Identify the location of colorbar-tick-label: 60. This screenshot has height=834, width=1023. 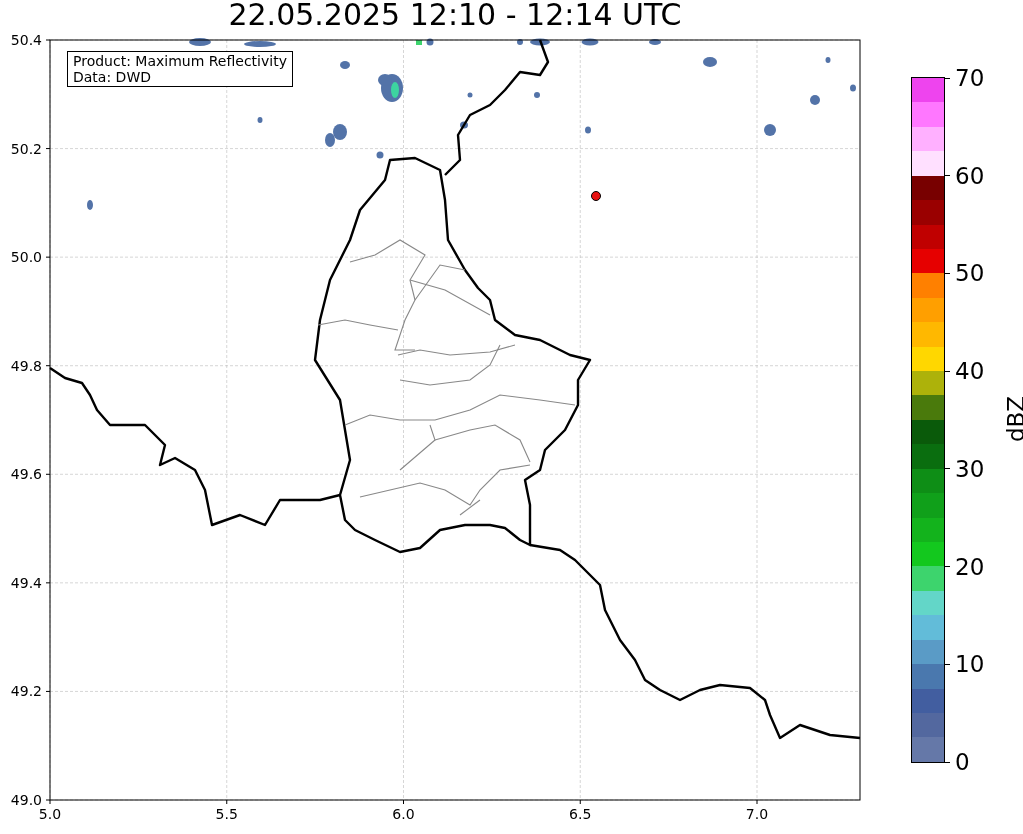
(970, 175).